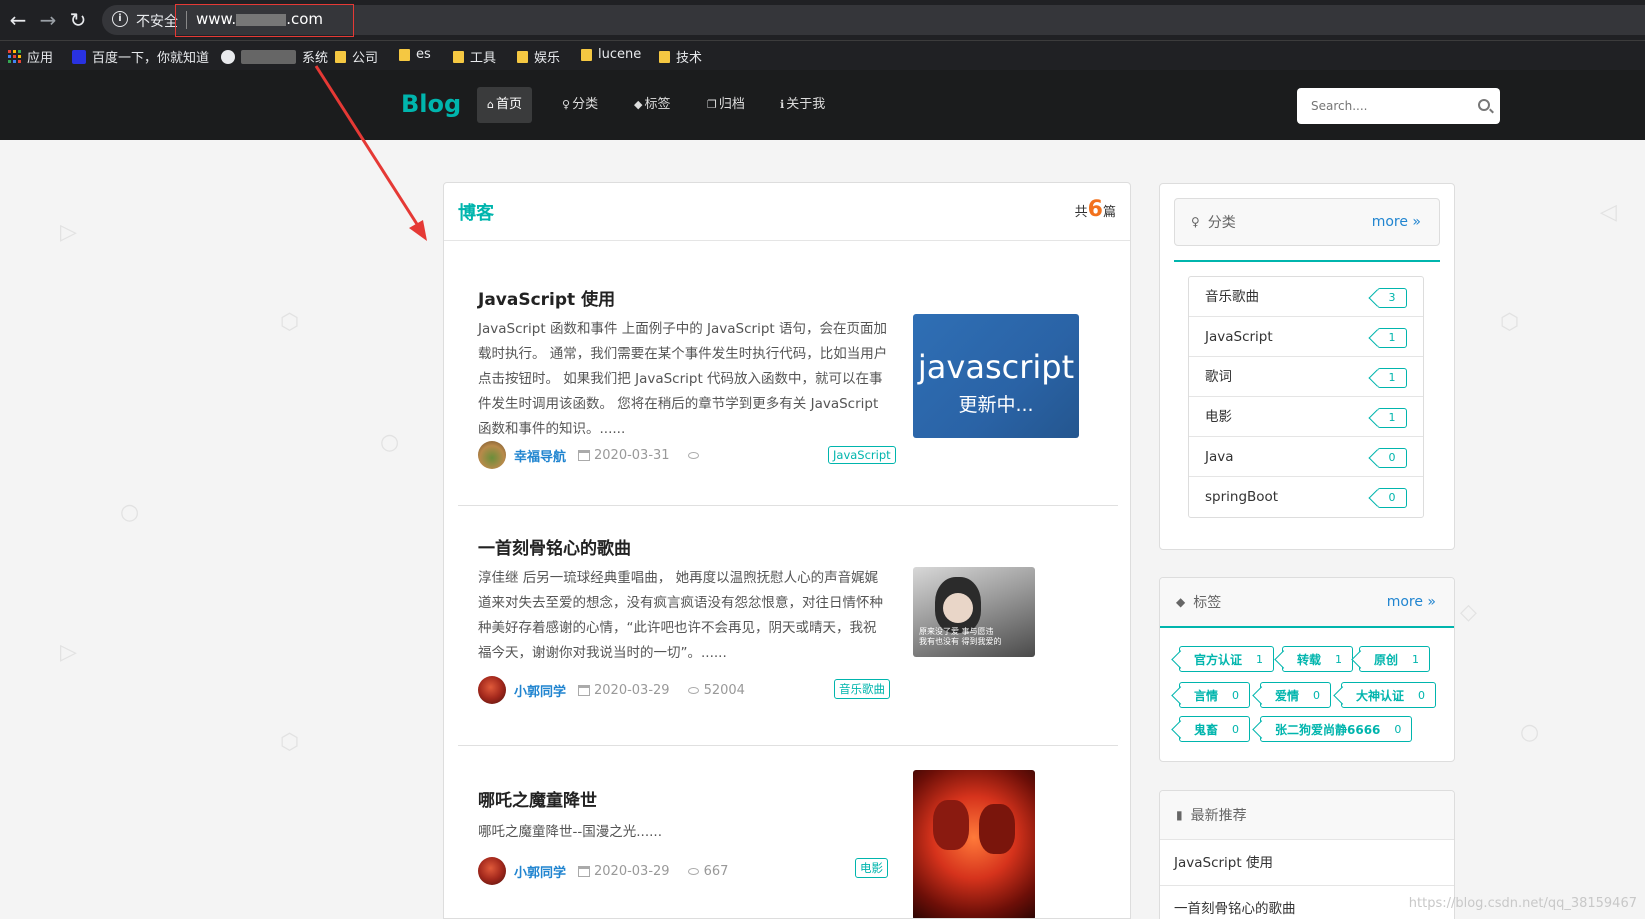 The image size is (1645, 919). Describe the element at coordinates (584, 455) in the screenshot. I see `calendar-icon` at that location.